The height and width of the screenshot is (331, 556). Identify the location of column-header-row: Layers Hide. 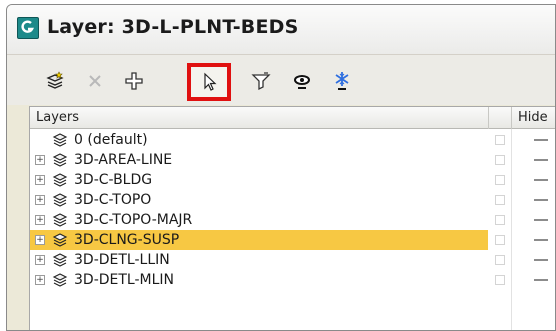
(292, 118).